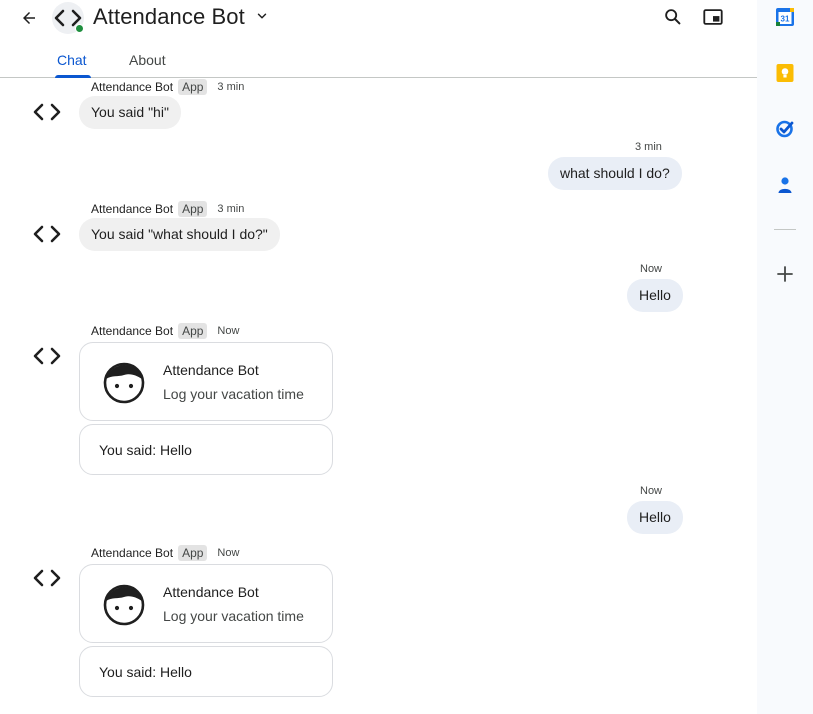  What do you see at coordinates (147, 60) in the screenshot?
I see `tab-about: About` at bounding box center [147, 60].